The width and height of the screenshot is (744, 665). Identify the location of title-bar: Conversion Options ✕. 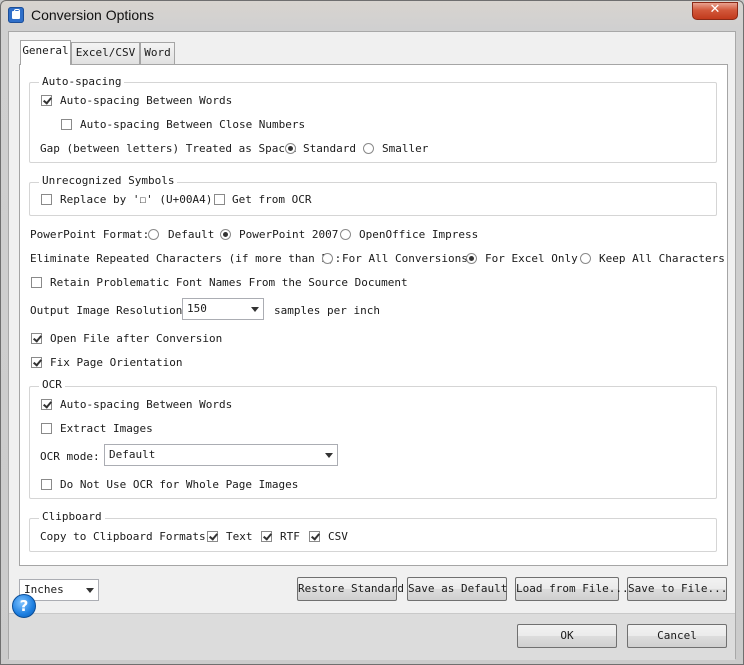
(372, 16).